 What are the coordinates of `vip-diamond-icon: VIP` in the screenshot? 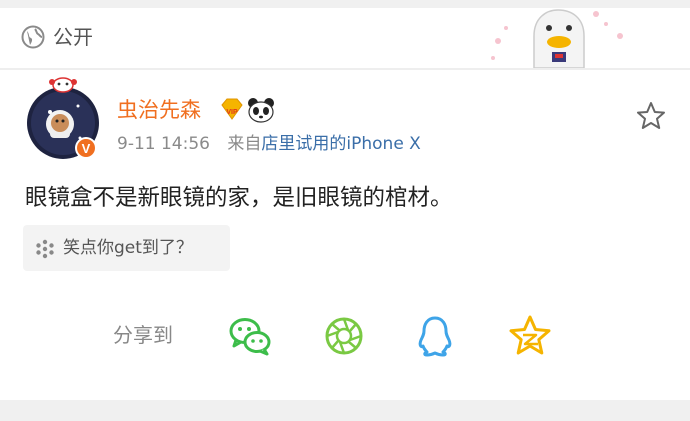 It's located at (232, 109).